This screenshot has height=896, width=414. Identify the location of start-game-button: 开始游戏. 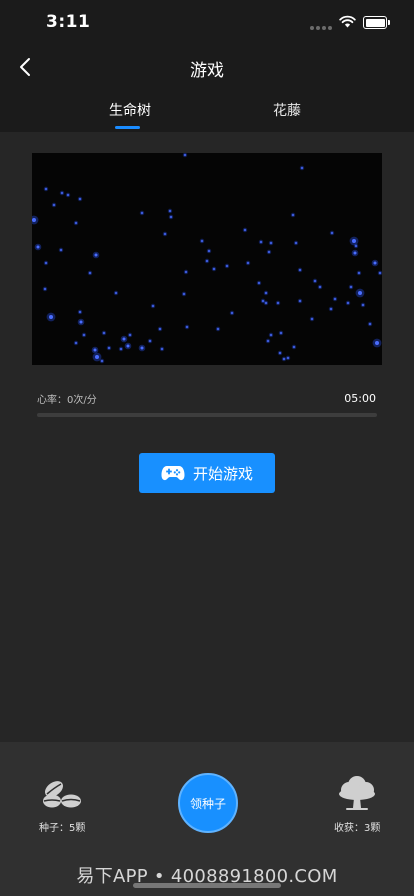
(207, 473).